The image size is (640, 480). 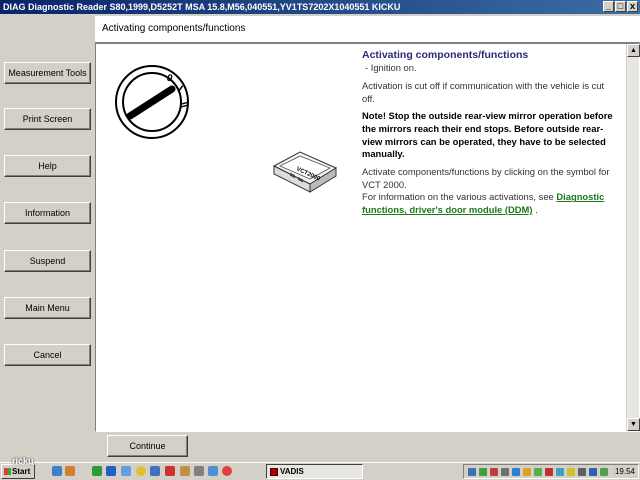 I want to click on tray-13-icon, so click(x=604, y=472).